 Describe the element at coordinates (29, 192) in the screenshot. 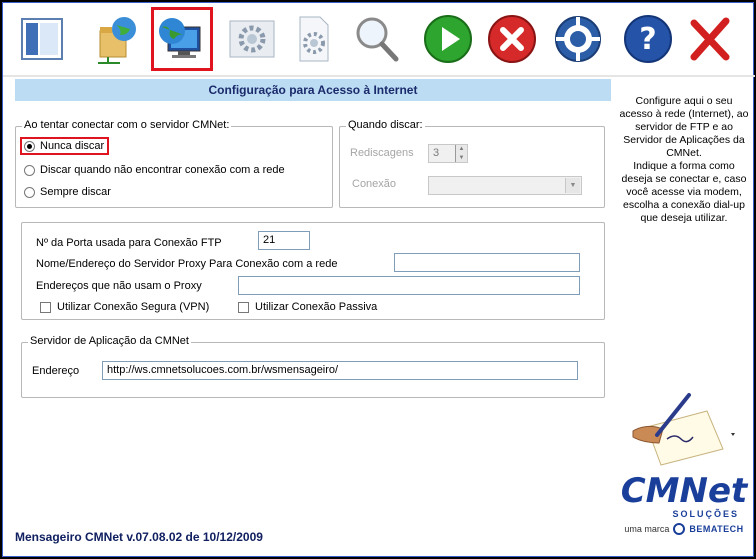

I see `radio-always-dial-button` at that location.